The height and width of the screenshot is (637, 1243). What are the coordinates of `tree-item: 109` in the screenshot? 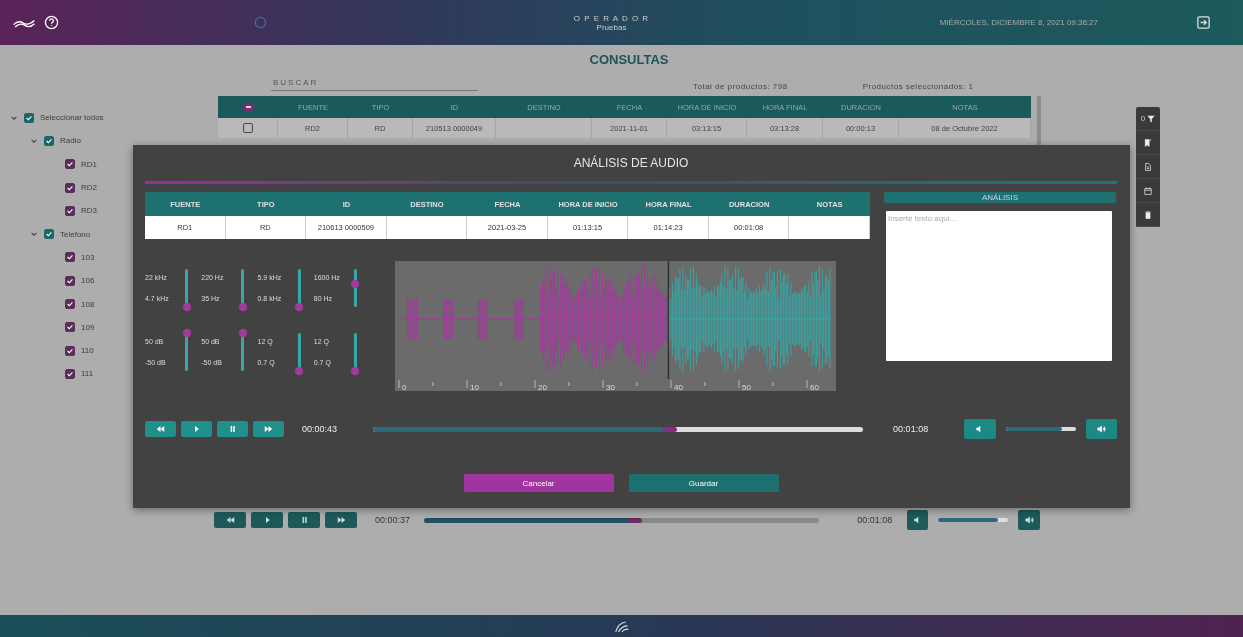 It's located at (88, 327).